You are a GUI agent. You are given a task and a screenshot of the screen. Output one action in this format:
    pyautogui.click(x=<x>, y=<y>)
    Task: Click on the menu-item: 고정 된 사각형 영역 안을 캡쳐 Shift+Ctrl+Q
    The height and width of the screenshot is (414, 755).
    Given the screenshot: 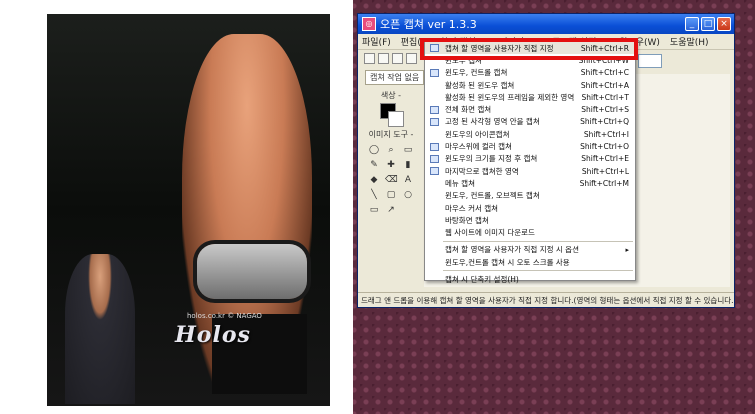 What is the action you would take?
    pyautogui.click(x=530, y=122)
    